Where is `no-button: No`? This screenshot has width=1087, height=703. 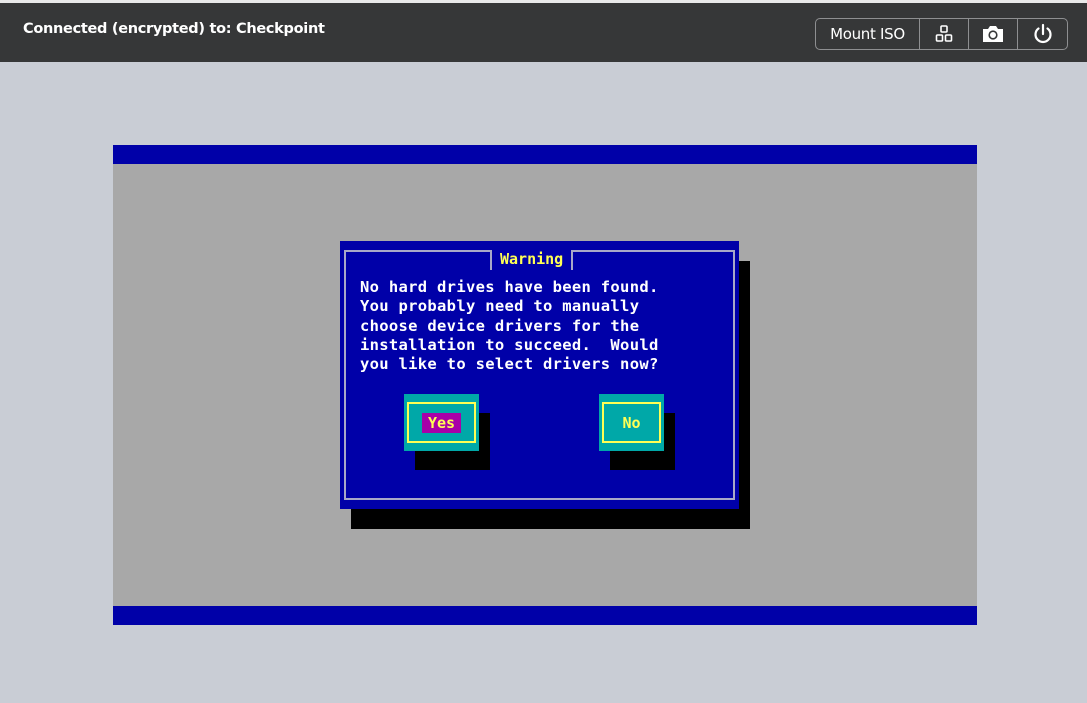
no-button: No is located at coordinates (631, 422).